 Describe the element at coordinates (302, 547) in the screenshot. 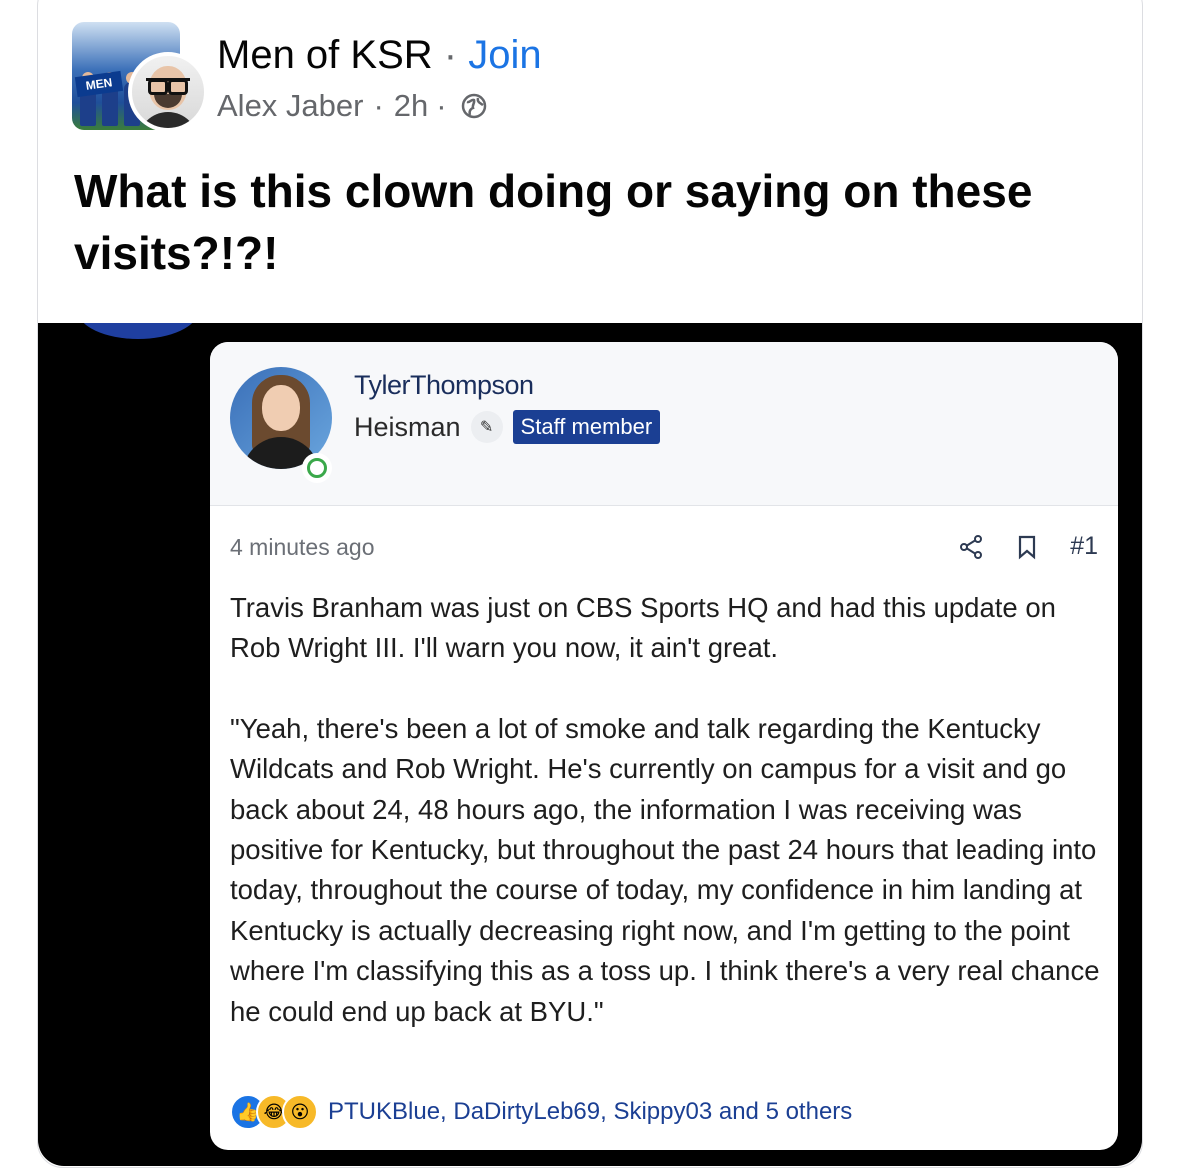

I see `forum-timestamp: 4 minutes ago` at that location.